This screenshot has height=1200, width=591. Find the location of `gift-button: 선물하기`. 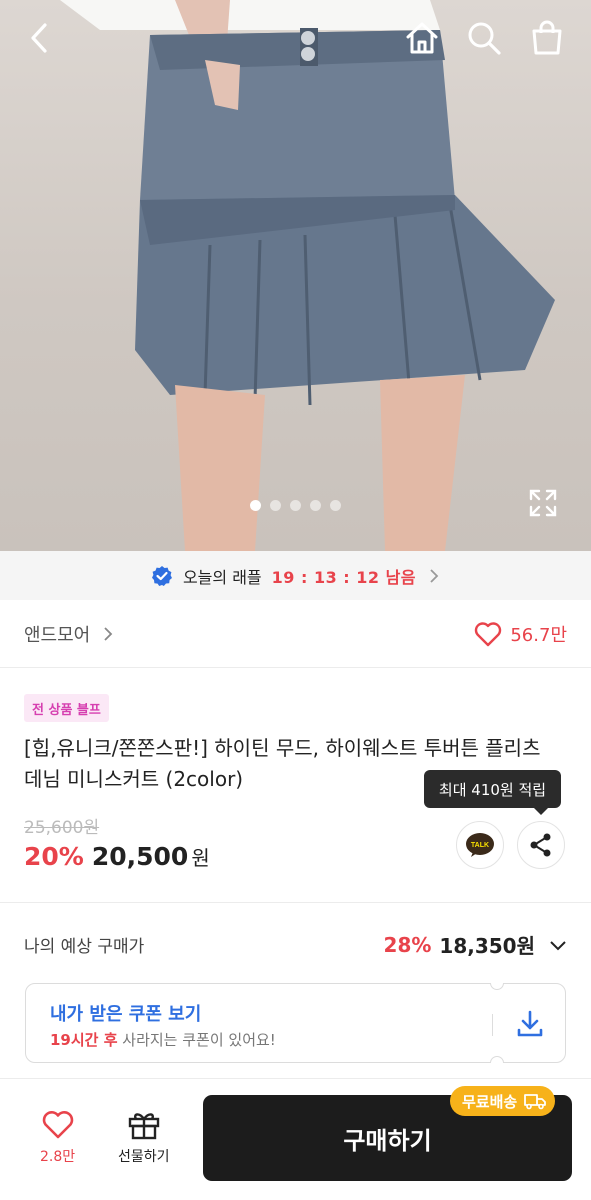

gift-button: 선물하기 is located at coordinates (144, 1138).